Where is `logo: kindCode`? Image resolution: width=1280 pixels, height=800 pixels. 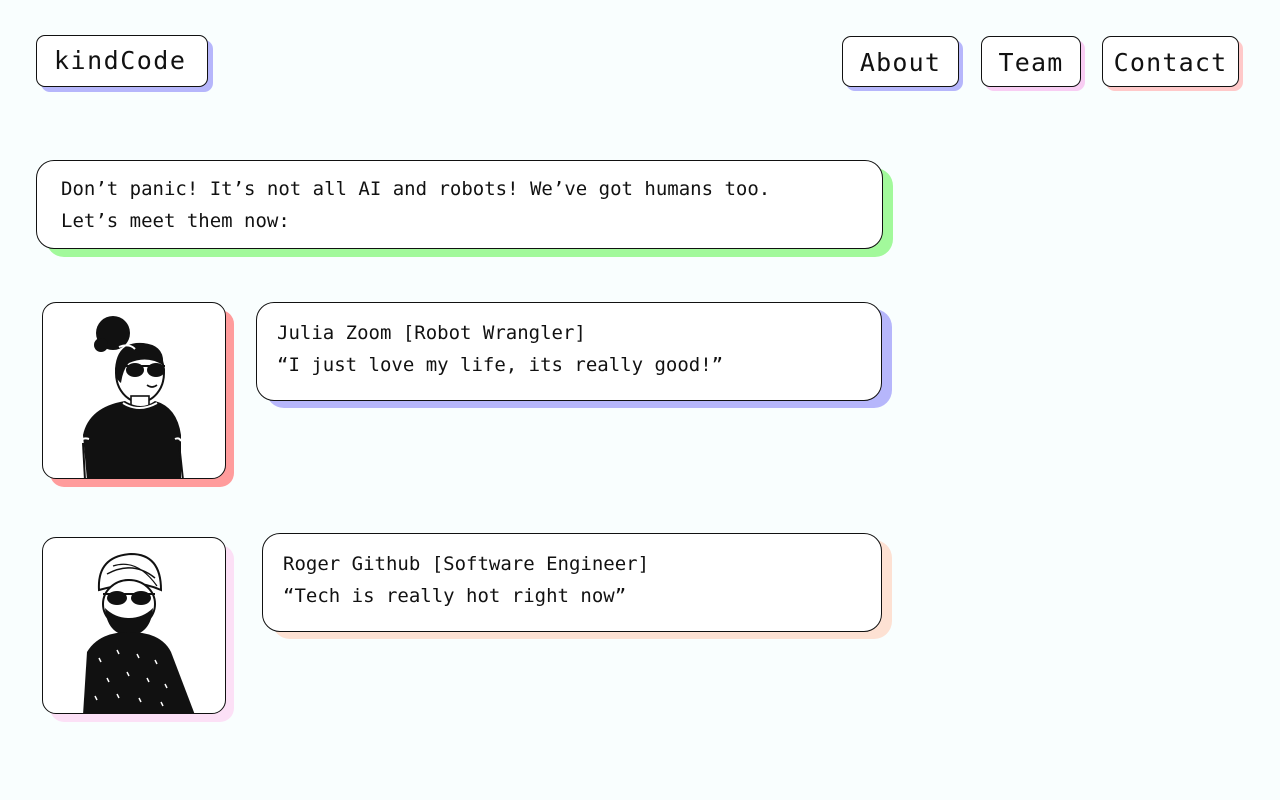
logo: kindCode is located at coordinates (122, 61).